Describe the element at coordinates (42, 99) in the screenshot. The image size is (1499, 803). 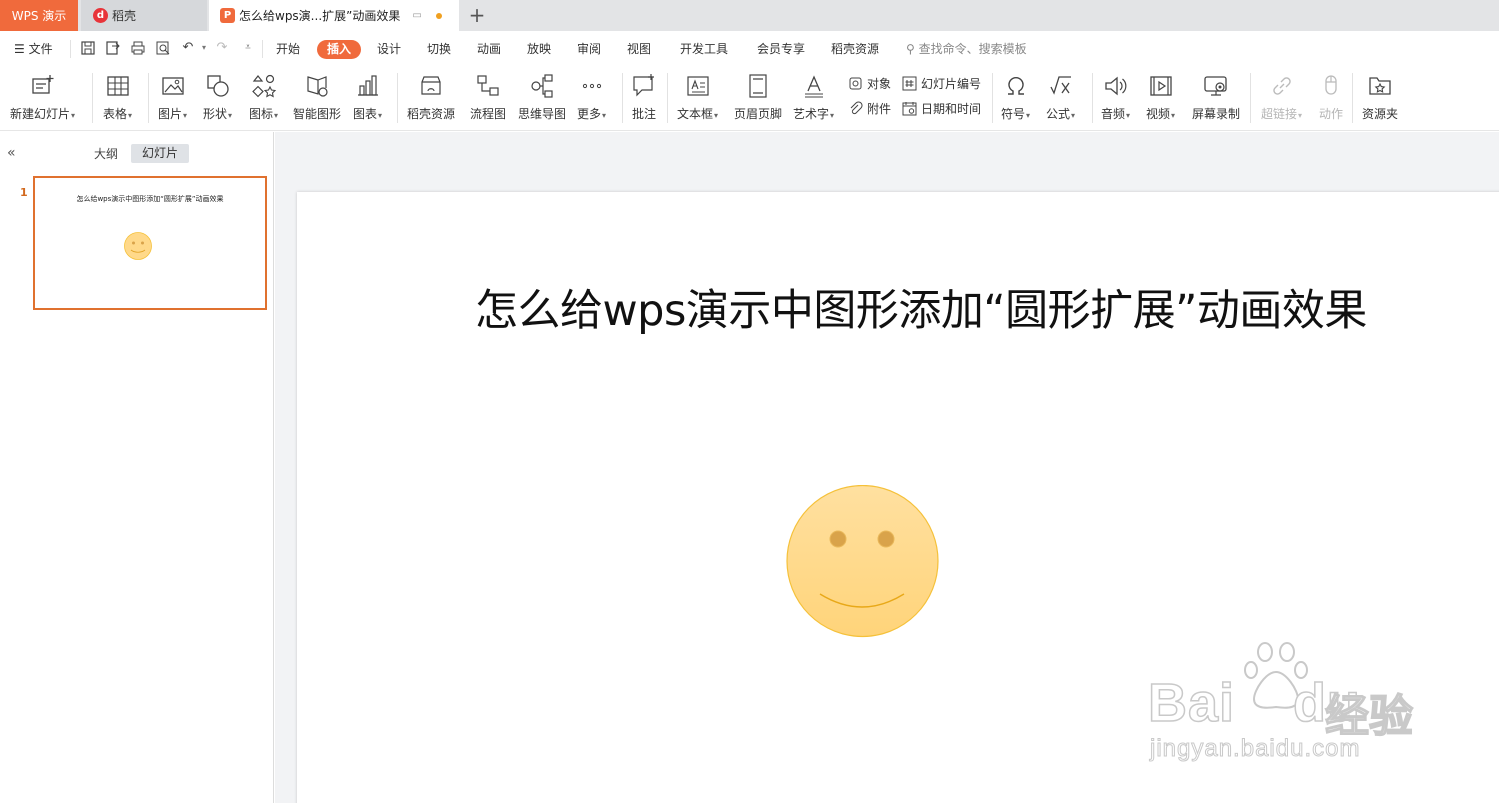
I see `new-slide-button: 新建幻灯片▾` at that location.